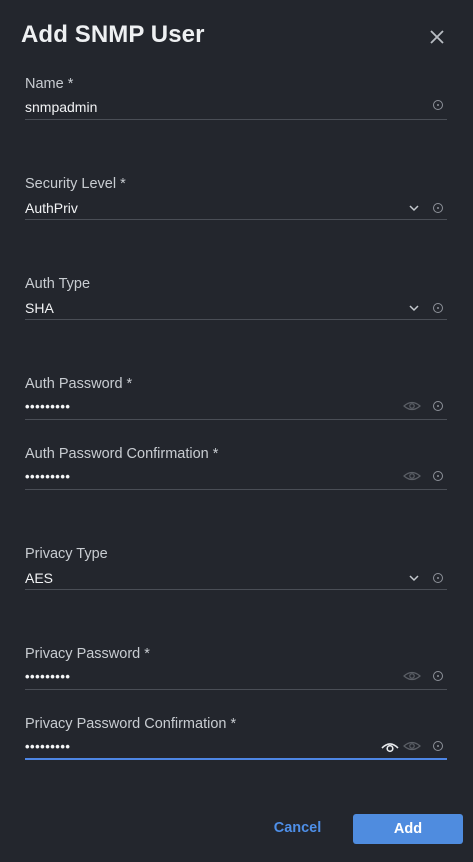 The image size is (473, 862). Describe the element at coordinates (236, 119) in the screenshot. I see `name-underline` at that location.